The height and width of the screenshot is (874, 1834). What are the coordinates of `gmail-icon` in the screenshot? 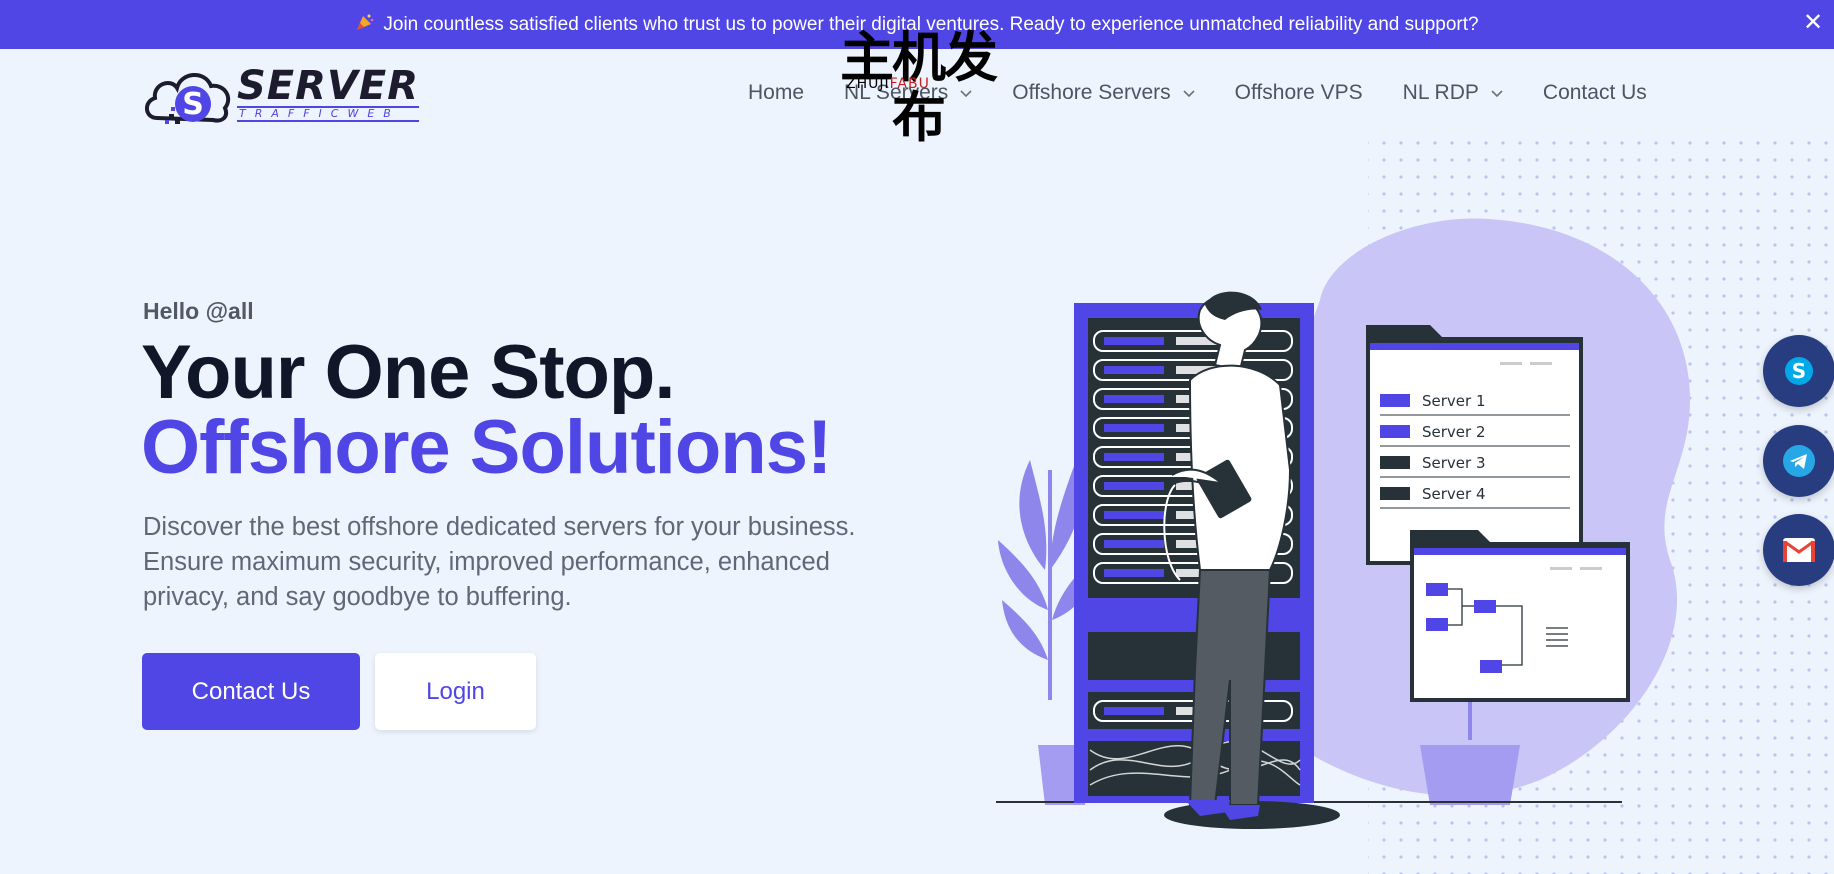 It's located at (1799, 550).